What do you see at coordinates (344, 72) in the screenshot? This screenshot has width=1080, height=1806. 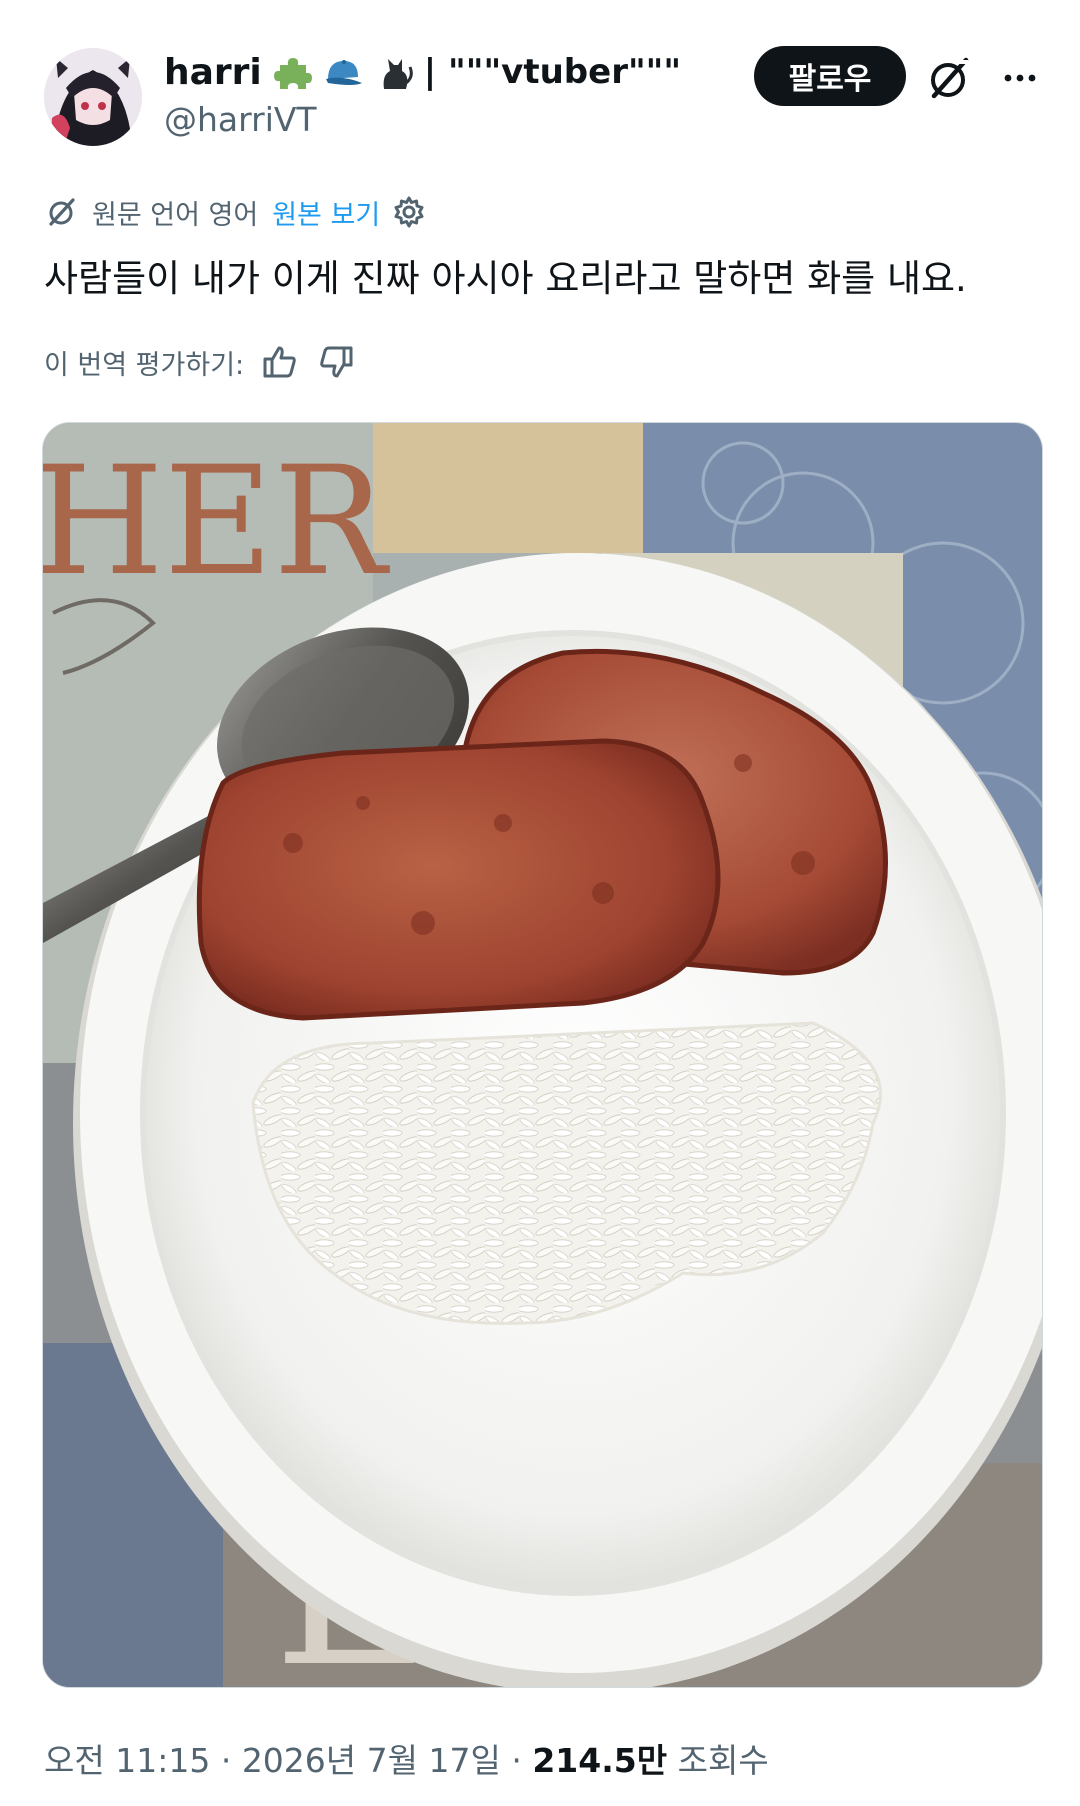 I see `blue-cap-icon` at bounding box center [344, 72].